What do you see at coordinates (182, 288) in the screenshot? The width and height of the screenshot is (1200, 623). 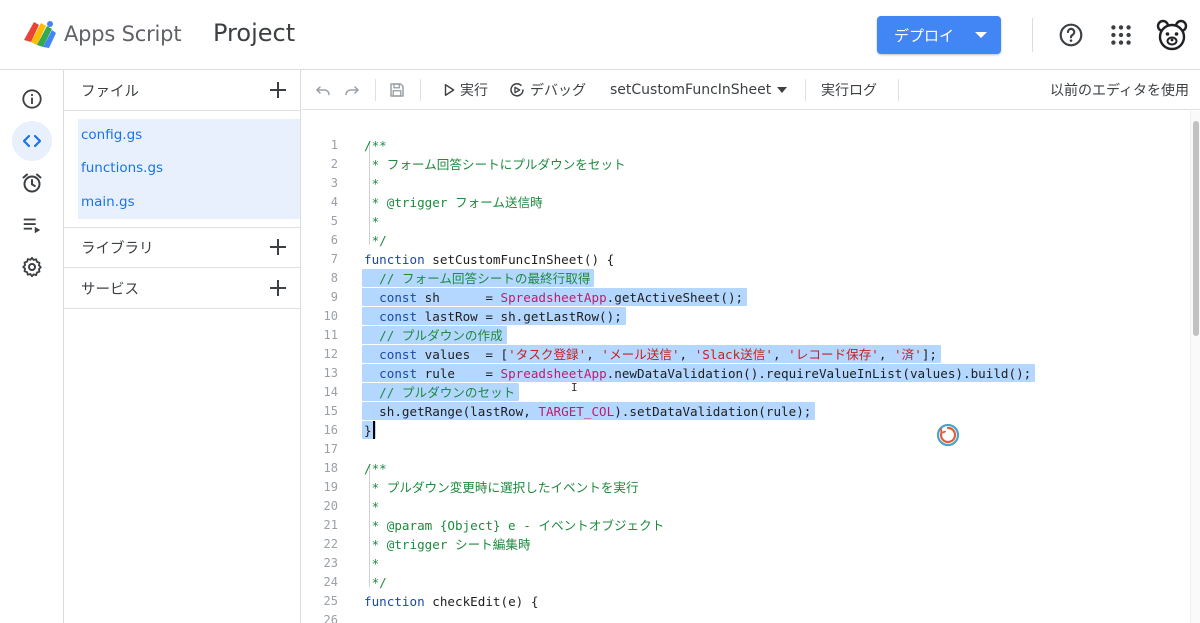 I see `services-section-header: サービス` at bounding box center [182, 288].